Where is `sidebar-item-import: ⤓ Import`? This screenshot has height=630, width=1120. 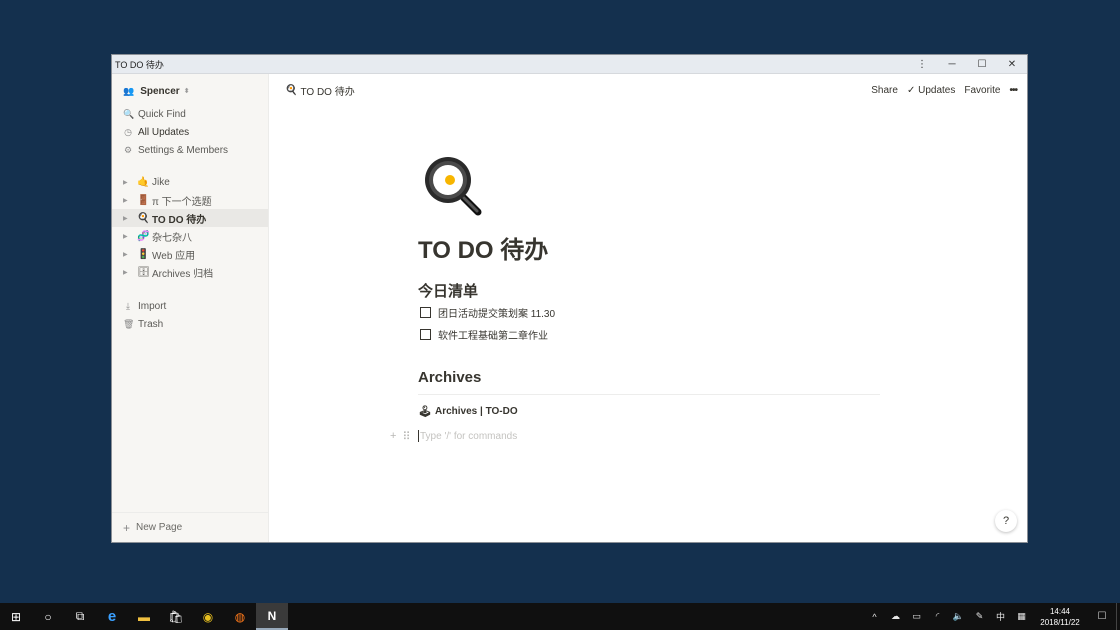
sidebar-item-import: ⤓ Import is located at coordinates (190, 306).